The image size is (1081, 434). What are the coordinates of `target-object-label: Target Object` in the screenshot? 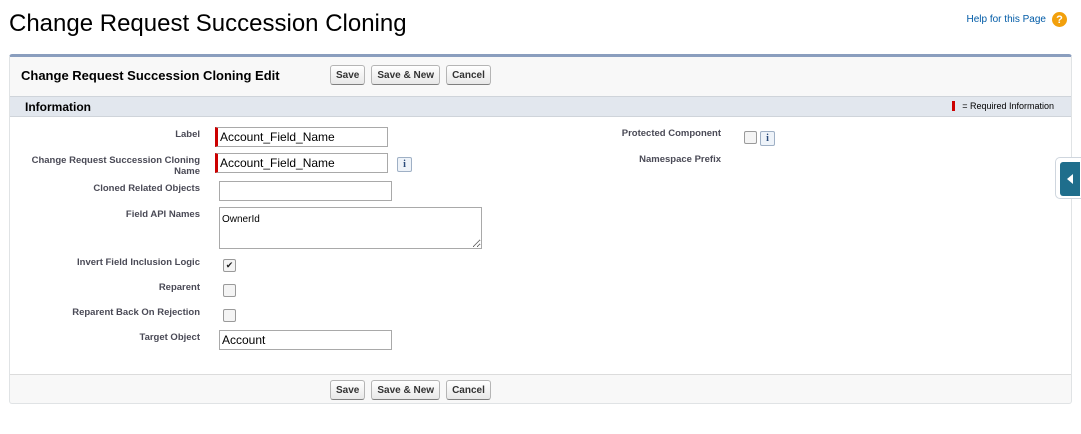 It's located at (169, 337).